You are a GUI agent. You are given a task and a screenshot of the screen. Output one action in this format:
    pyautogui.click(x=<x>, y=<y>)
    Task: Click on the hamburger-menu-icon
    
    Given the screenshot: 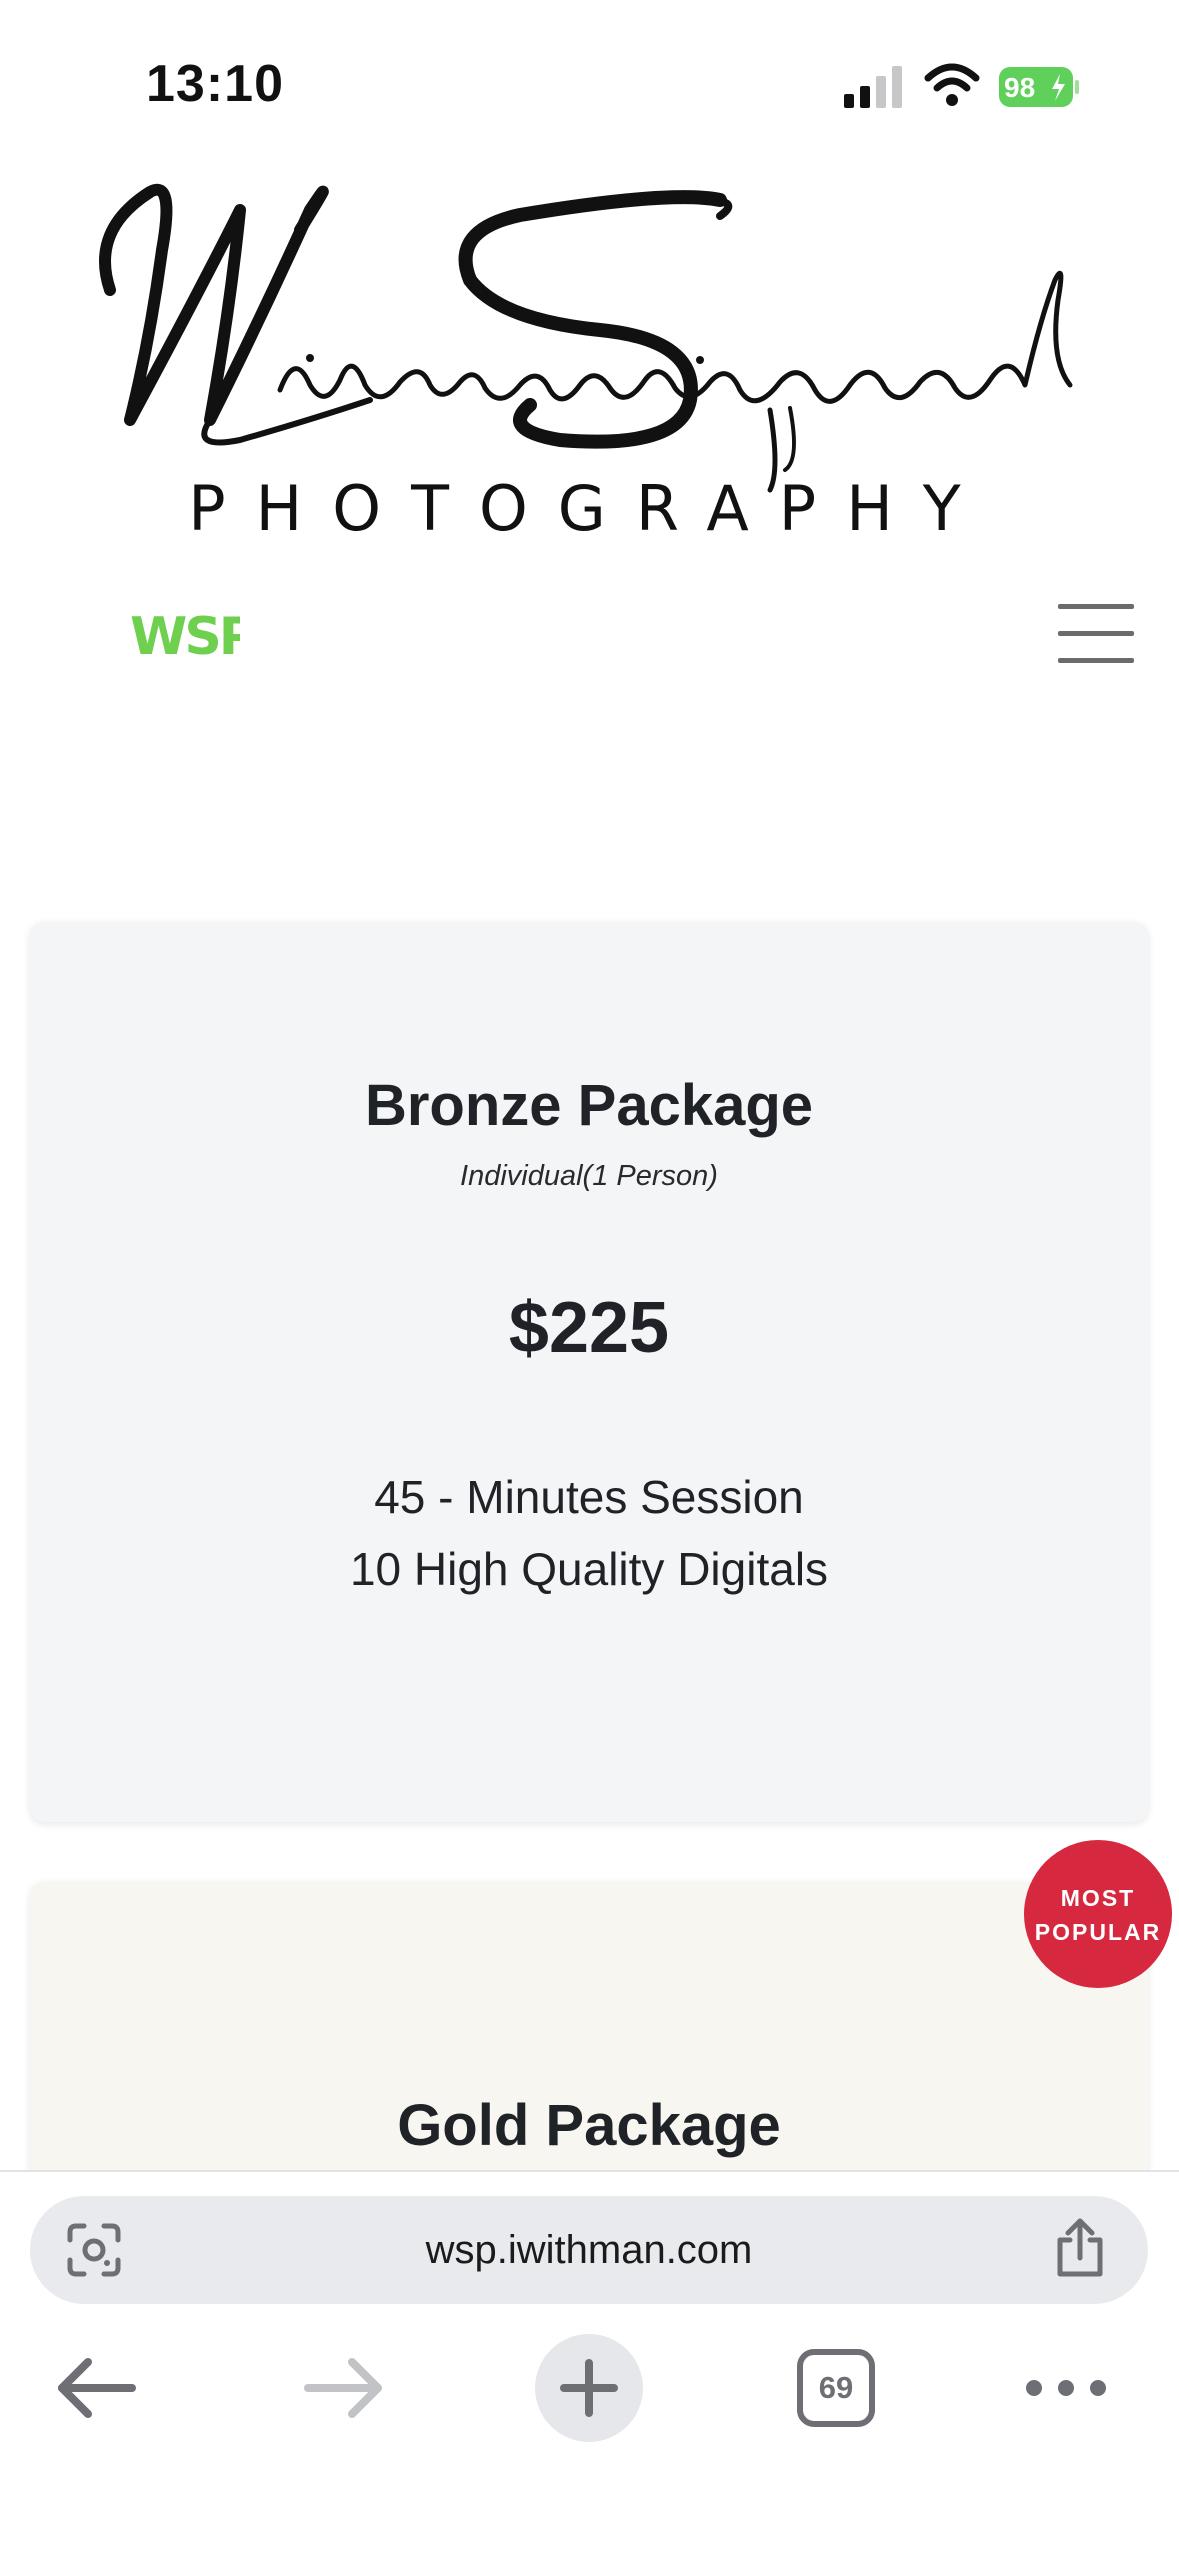 What is the action you would take?
    pyautogui.click(x=1096, y=633)
    